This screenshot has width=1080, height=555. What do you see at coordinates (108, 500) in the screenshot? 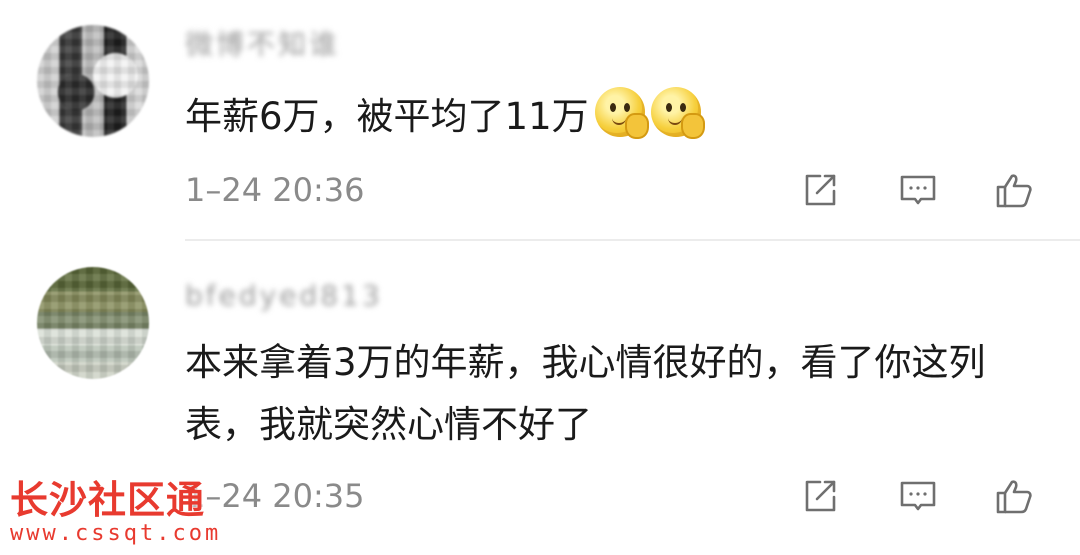
I see `watermark-title: 长沙社区通` at bounding box center [108, 500].